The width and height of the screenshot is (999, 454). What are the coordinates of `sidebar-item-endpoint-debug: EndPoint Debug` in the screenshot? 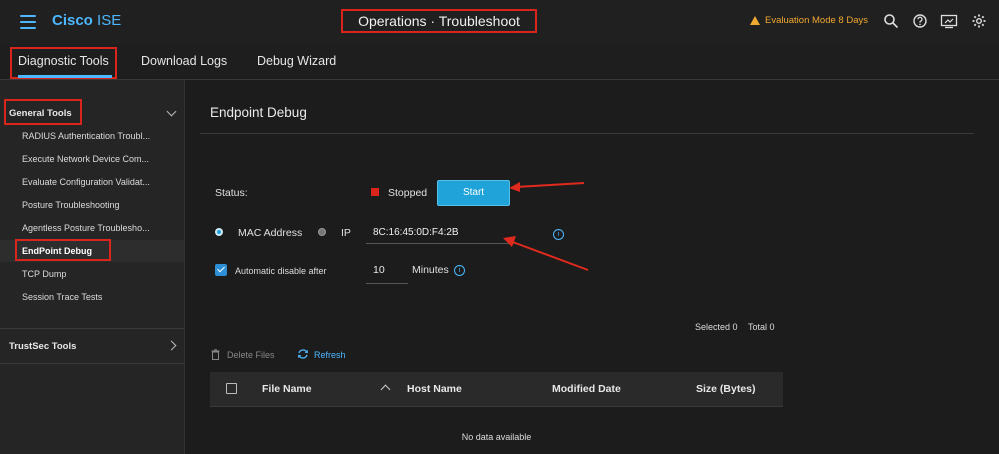 It's located at (94, 251).